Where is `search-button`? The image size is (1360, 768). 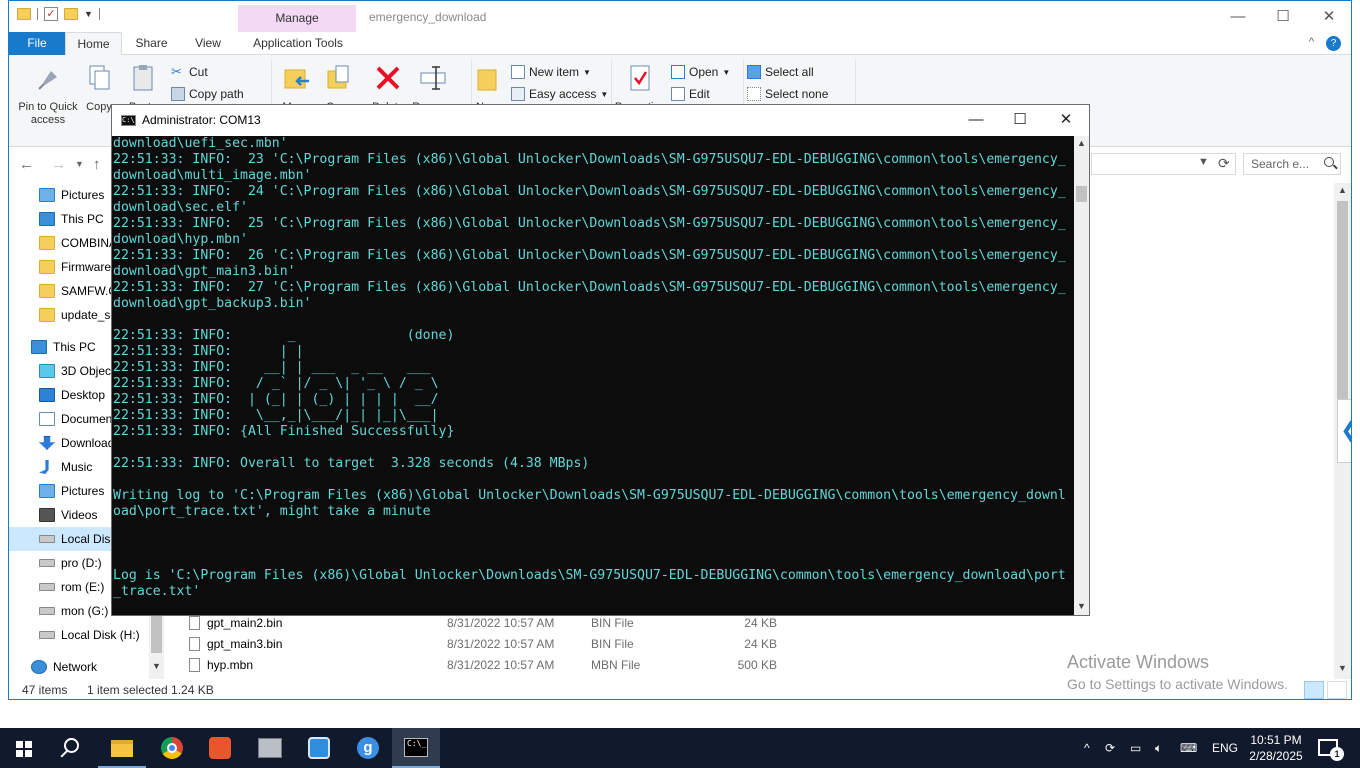
search-button is located at coordinates (72, 748).